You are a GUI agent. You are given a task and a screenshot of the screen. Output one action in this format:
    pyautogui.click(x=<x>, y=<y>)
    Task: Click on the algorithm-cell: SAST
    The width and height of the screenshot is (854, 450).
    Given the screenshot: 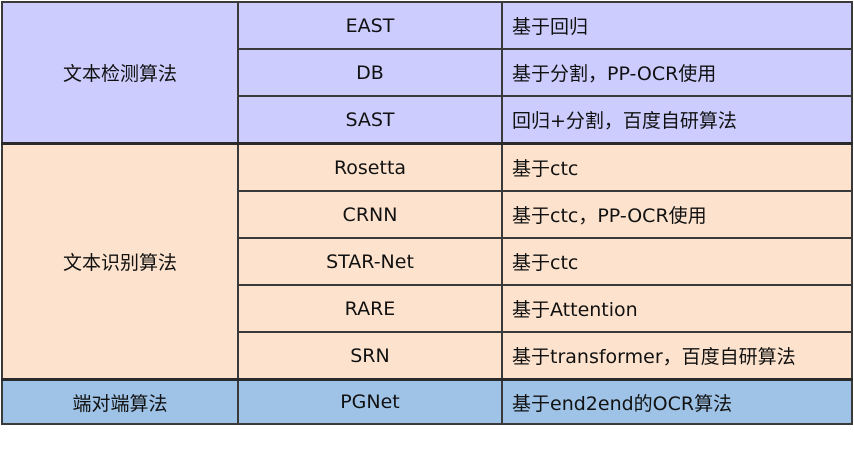 What is the action you would take?
    pyautogui.click(x=370, y=120)
    